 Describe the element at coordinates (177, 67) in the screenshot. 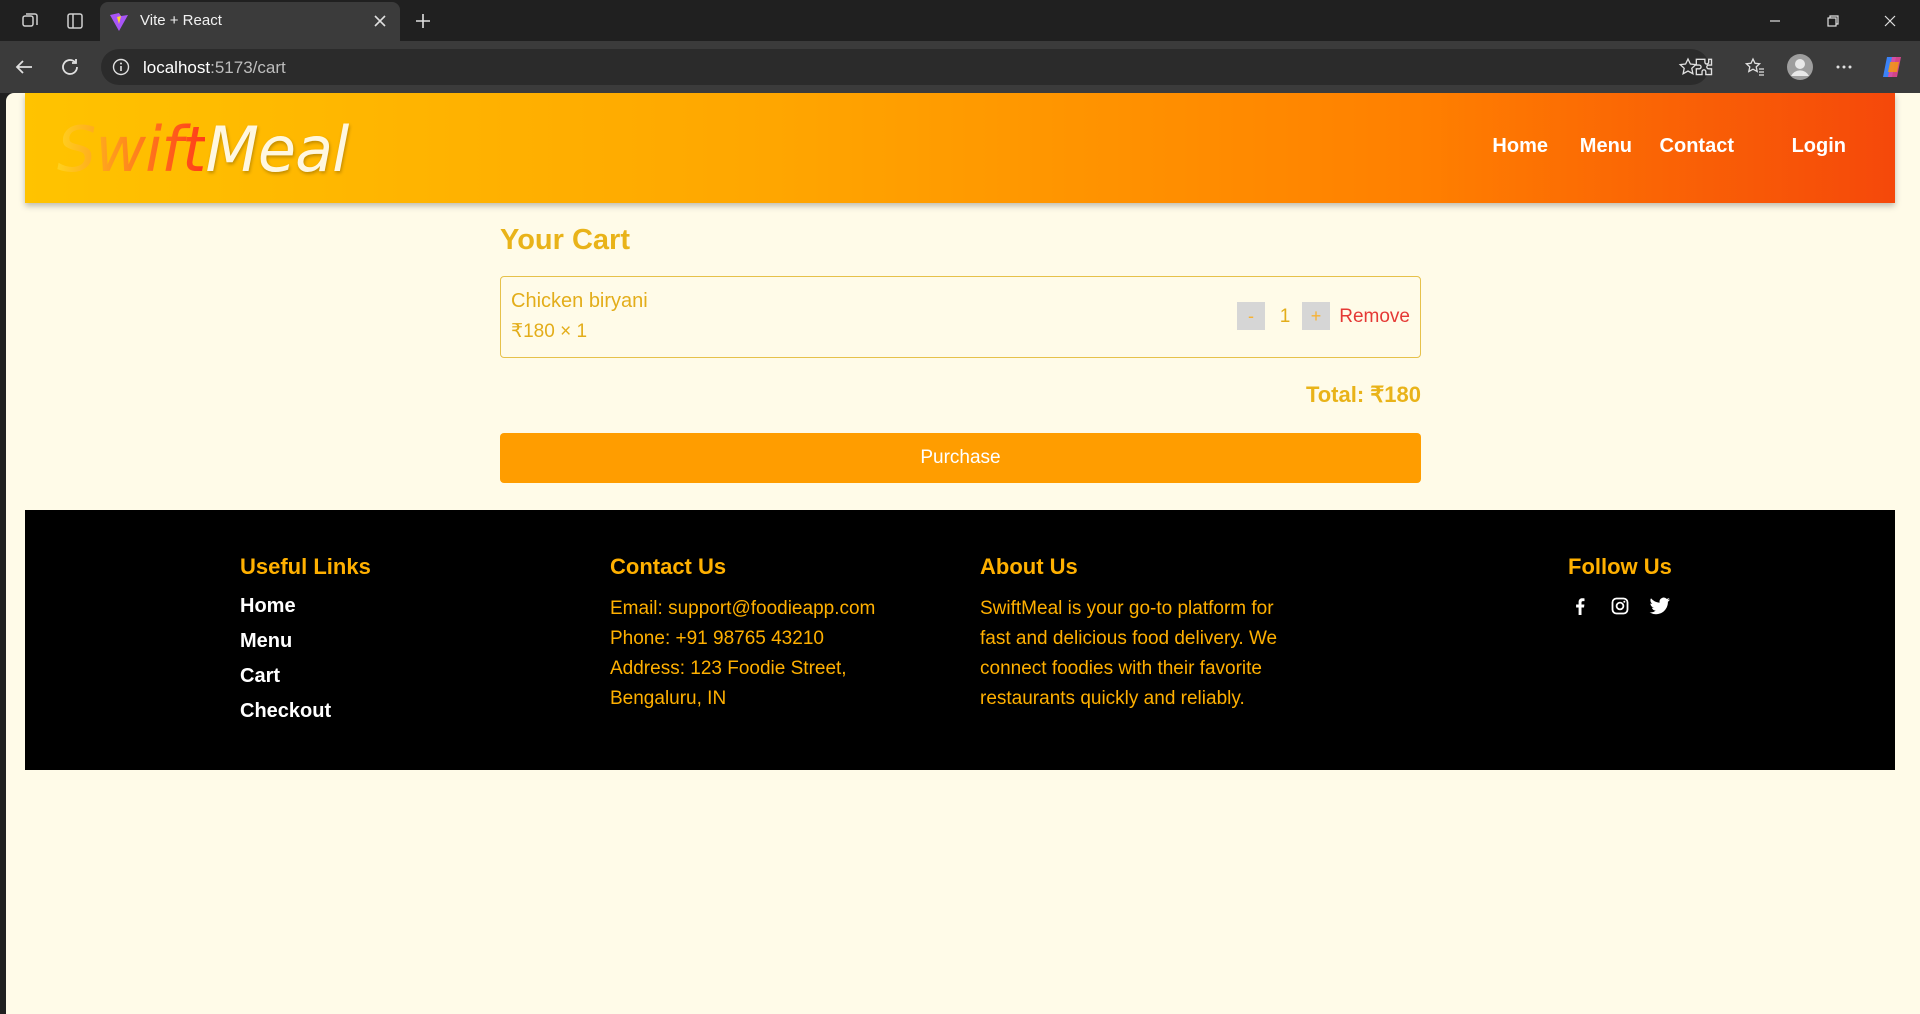

I see `url-host: localhost` at that location.